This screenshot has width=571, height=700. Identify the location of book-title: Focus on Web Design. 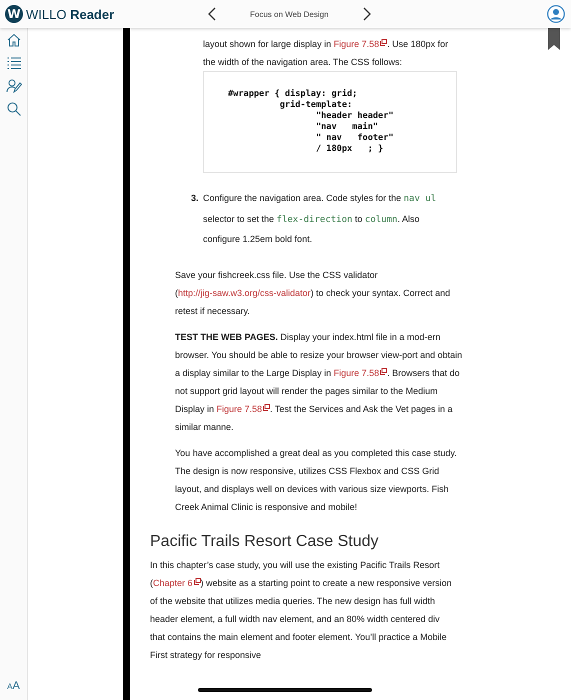
(289, 14).